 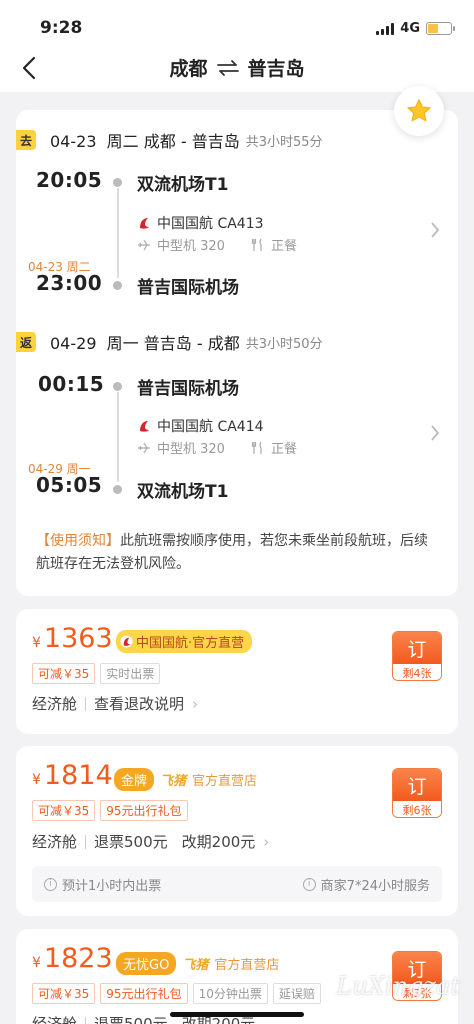 What do you see at coordinates (296, 993) in the screenshot?
I see `delay-compensation-chip: 延误赔` at bounding box center [296, 993].